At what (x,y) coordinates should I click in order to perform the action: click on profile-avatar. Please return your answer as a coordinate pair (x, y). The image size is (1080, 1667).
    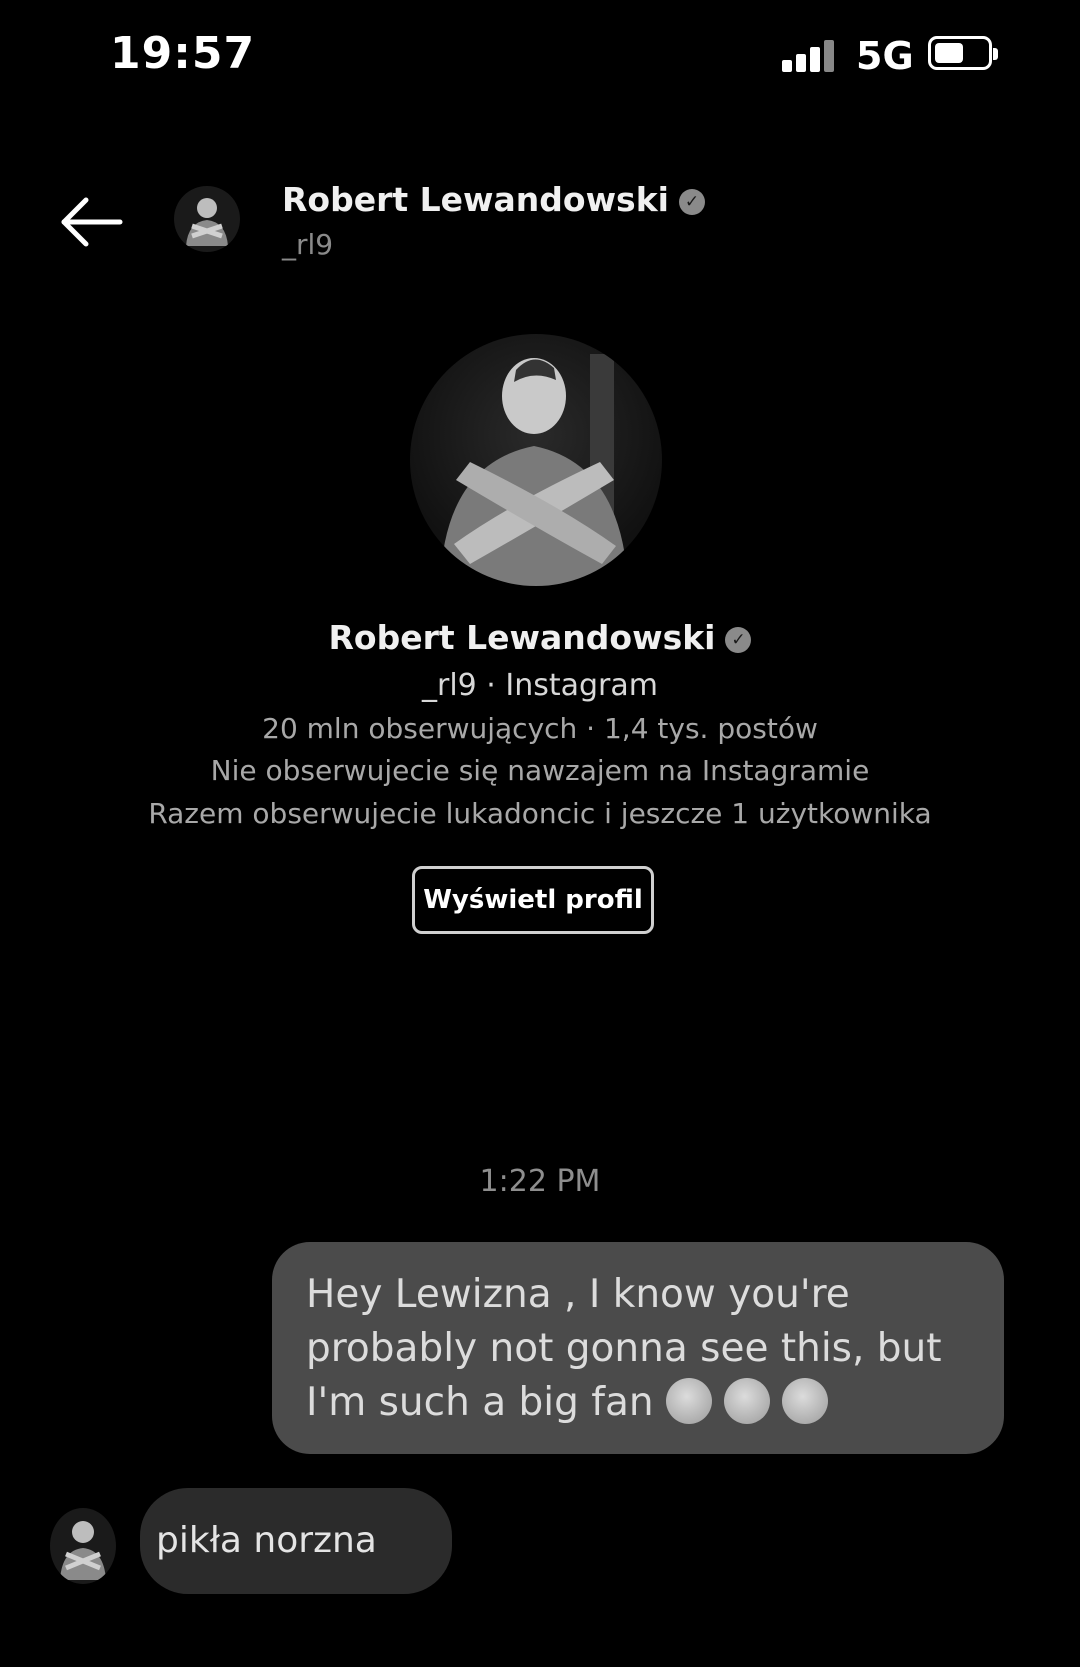
    Looking at the image, I should click on (536, 460).